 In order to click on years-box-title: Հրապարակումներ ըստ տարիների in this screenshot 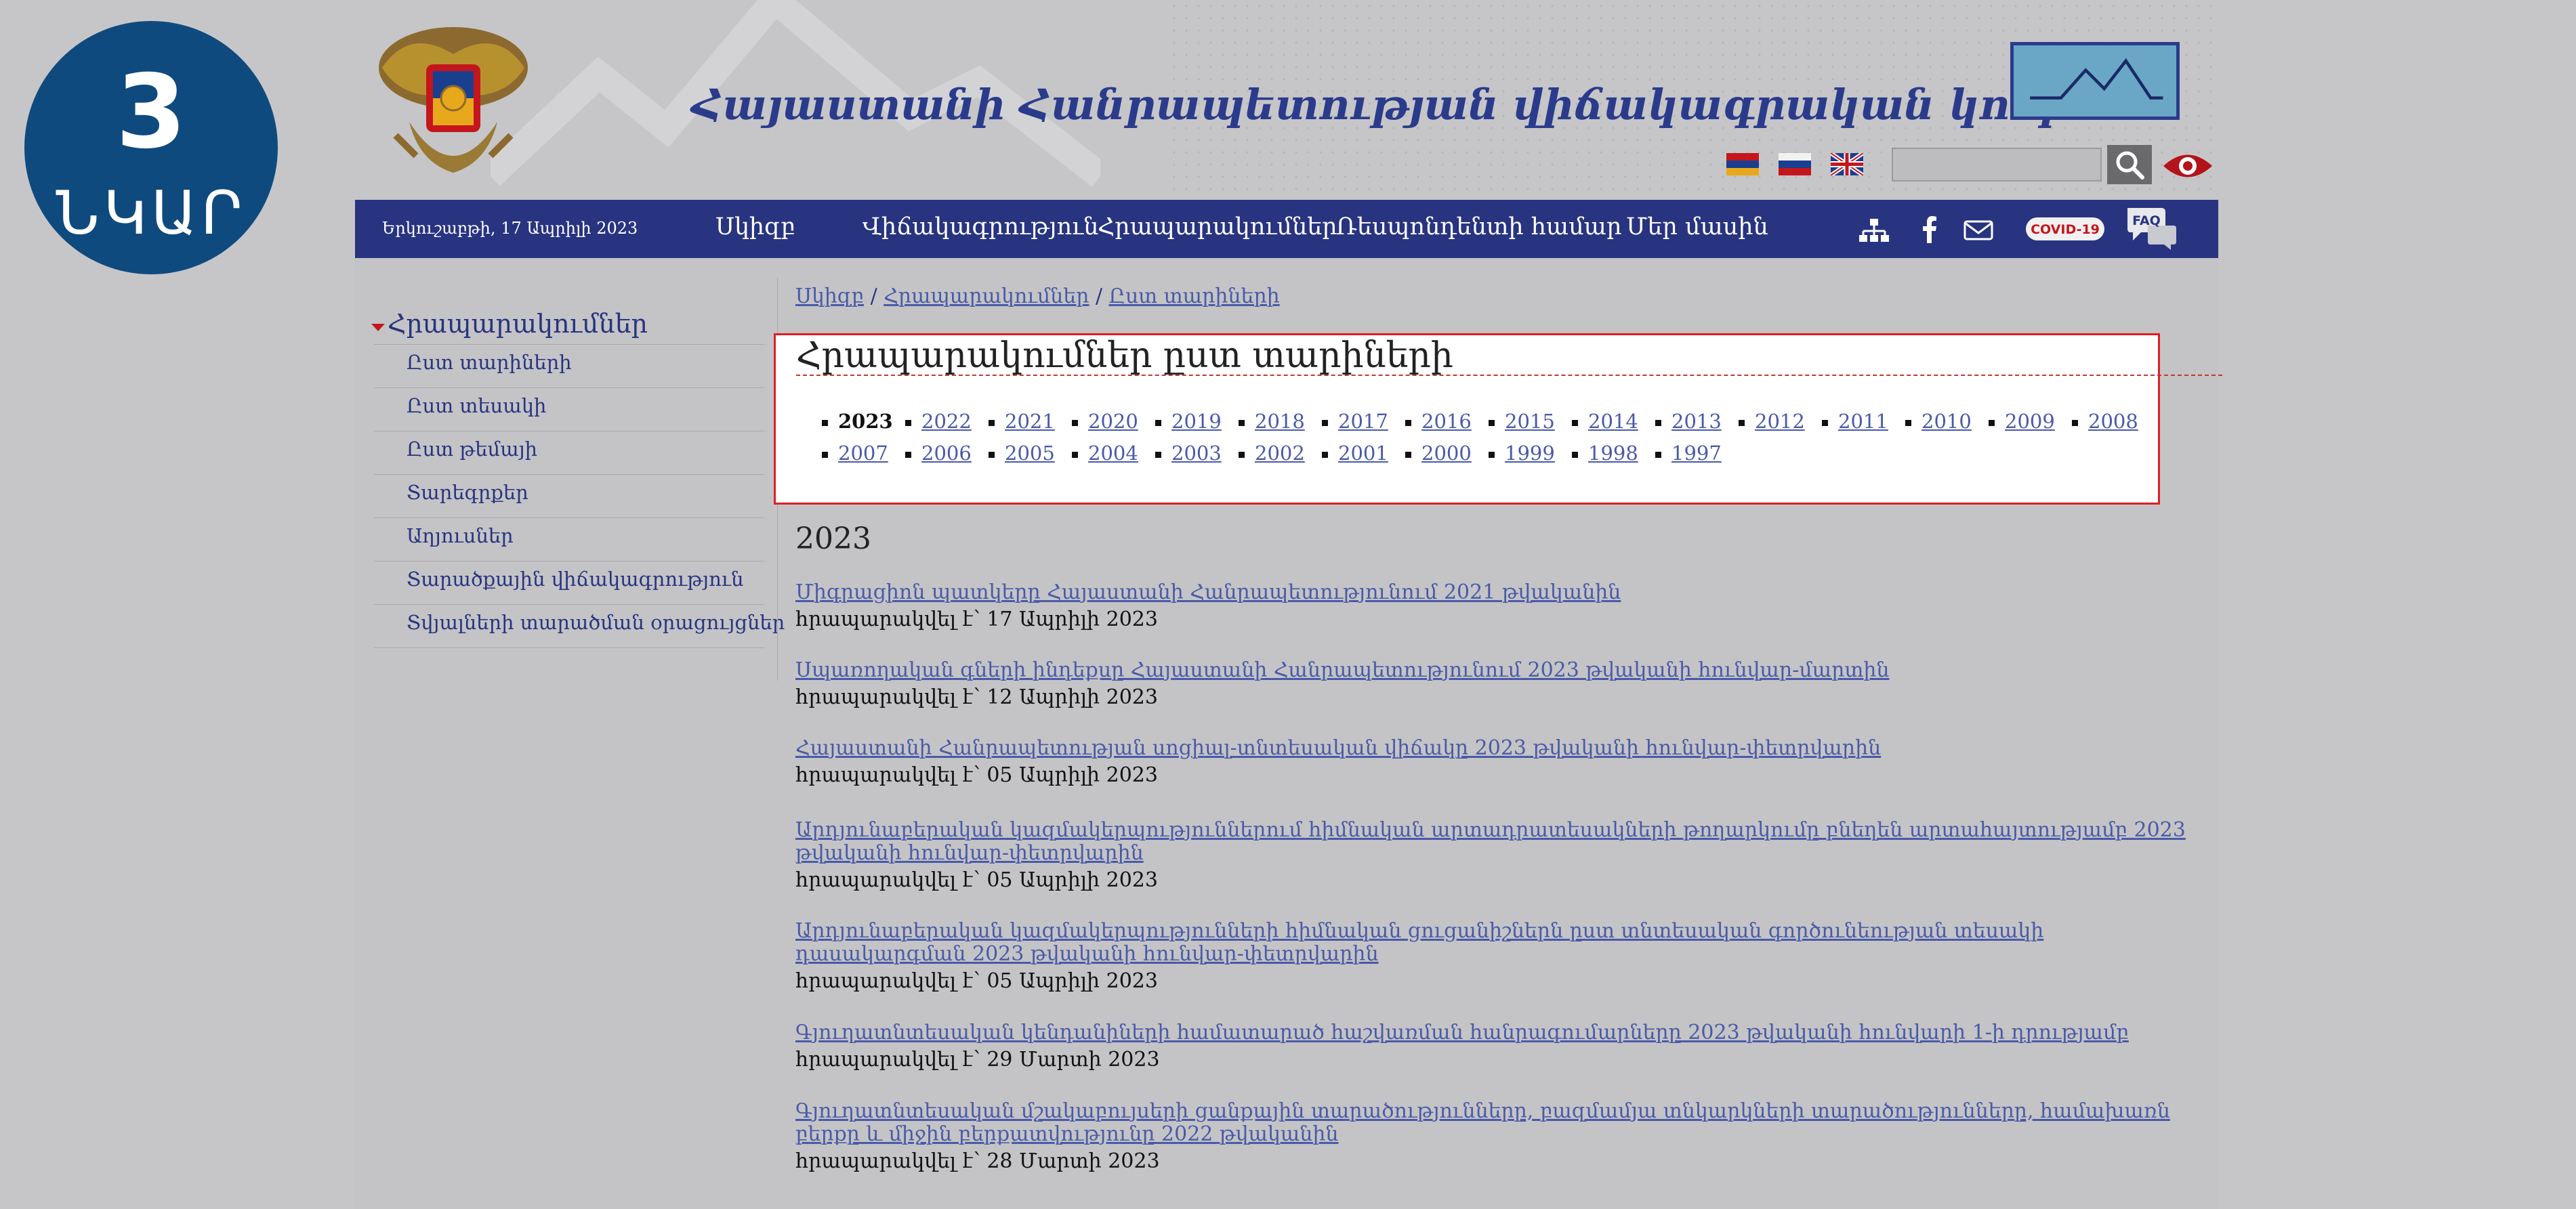, I will do `click(1124, 355)`.